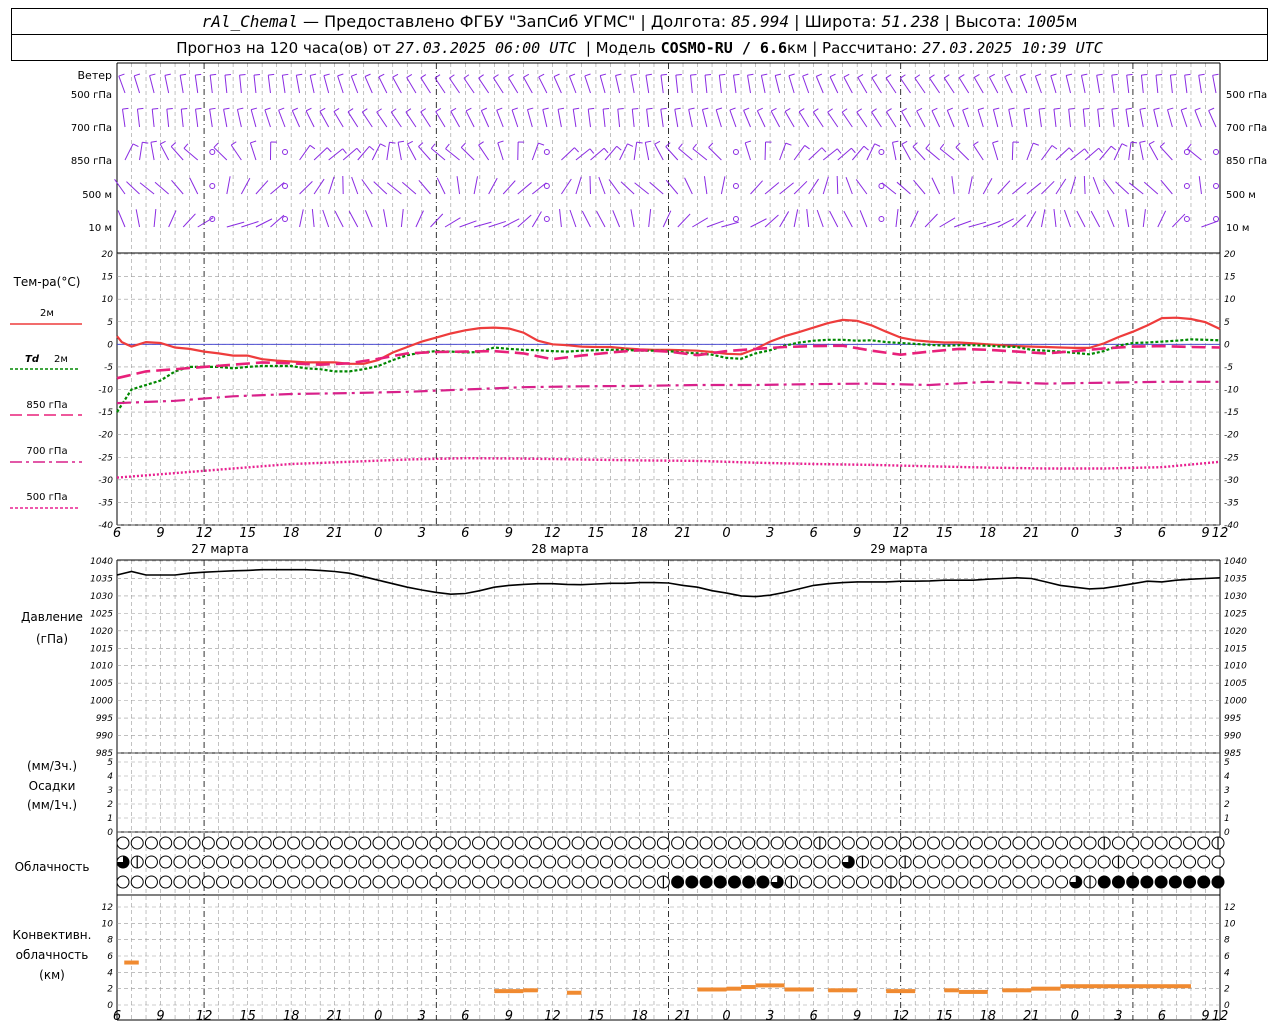 This screenshot has height=1024, width=1280. What do you see at coordinates (110, 763) in the screenshot?
I see `precip-y-tick: 5` at bounding box center [110, 763].